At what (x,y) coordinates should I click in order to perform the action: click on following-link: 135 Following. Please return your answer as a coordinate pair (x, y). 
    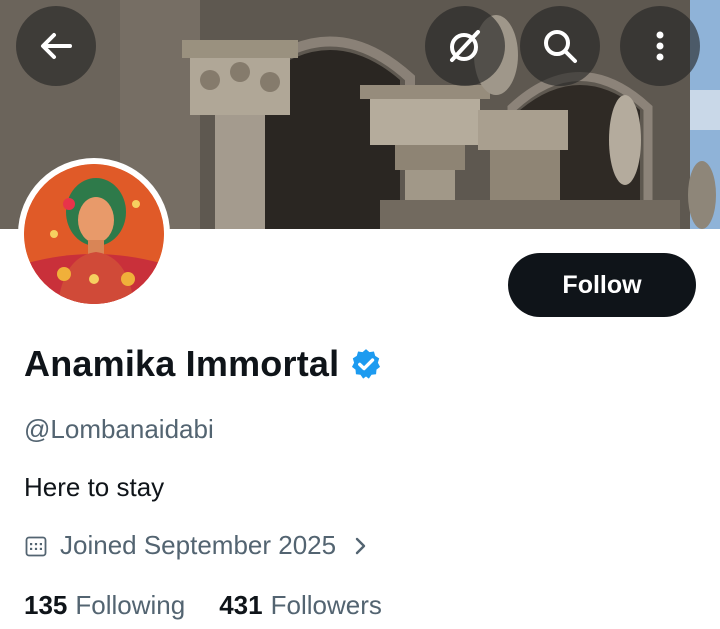
    Looking at the image, I should click on (104, 605).